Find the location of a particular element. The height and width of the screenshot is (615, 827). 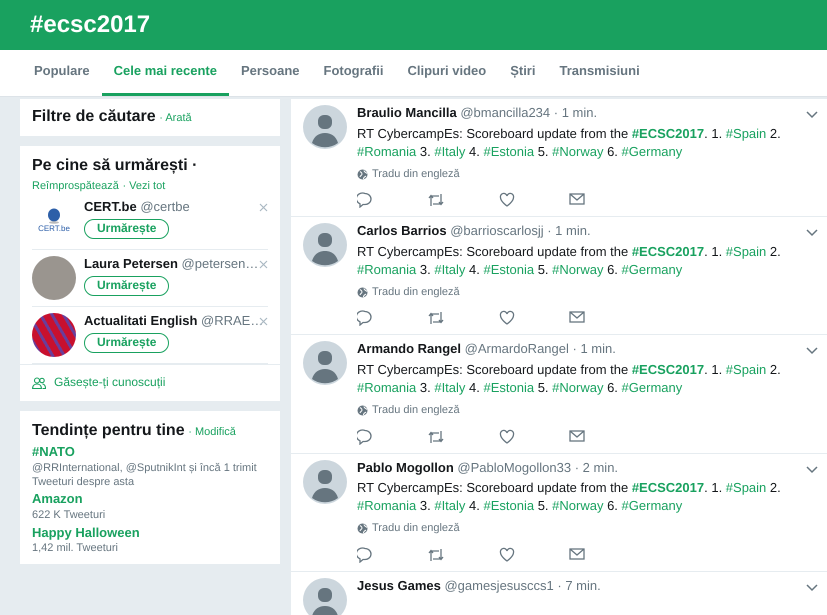

user-name: Jesus Games is located at coordinates (399, 585).